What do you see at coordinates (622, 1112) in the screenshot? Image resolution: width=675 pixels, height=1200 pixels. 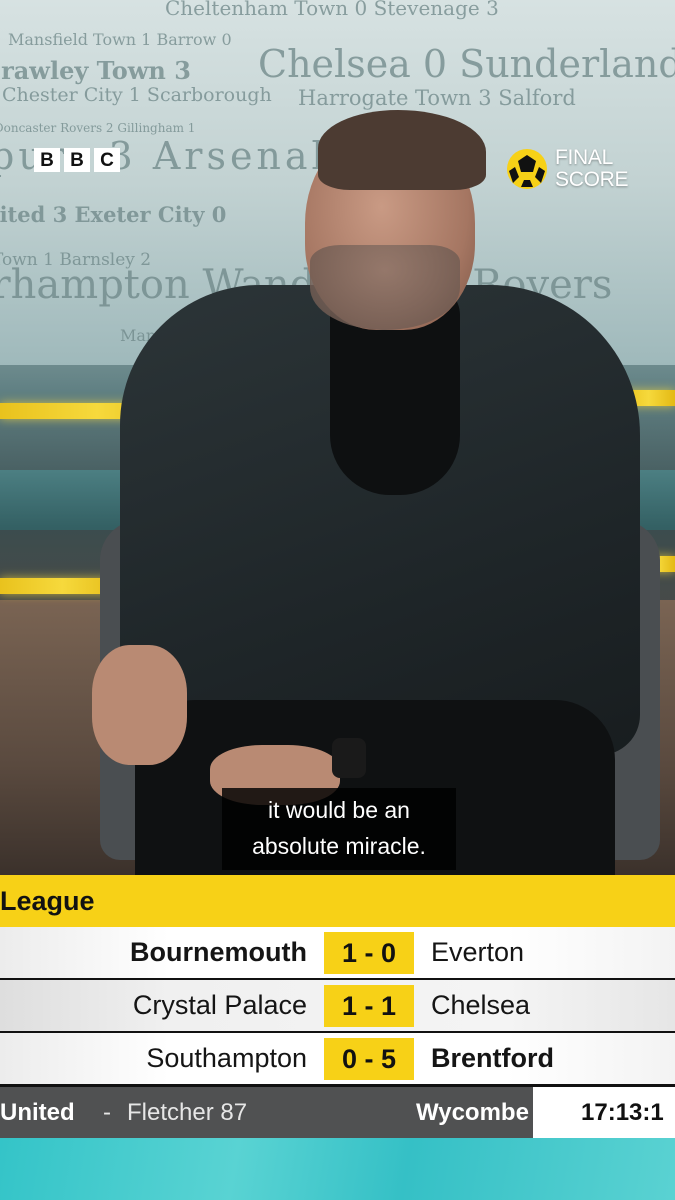 I see `clock-time: 17:13:1` at bounding box center [622, 1112].